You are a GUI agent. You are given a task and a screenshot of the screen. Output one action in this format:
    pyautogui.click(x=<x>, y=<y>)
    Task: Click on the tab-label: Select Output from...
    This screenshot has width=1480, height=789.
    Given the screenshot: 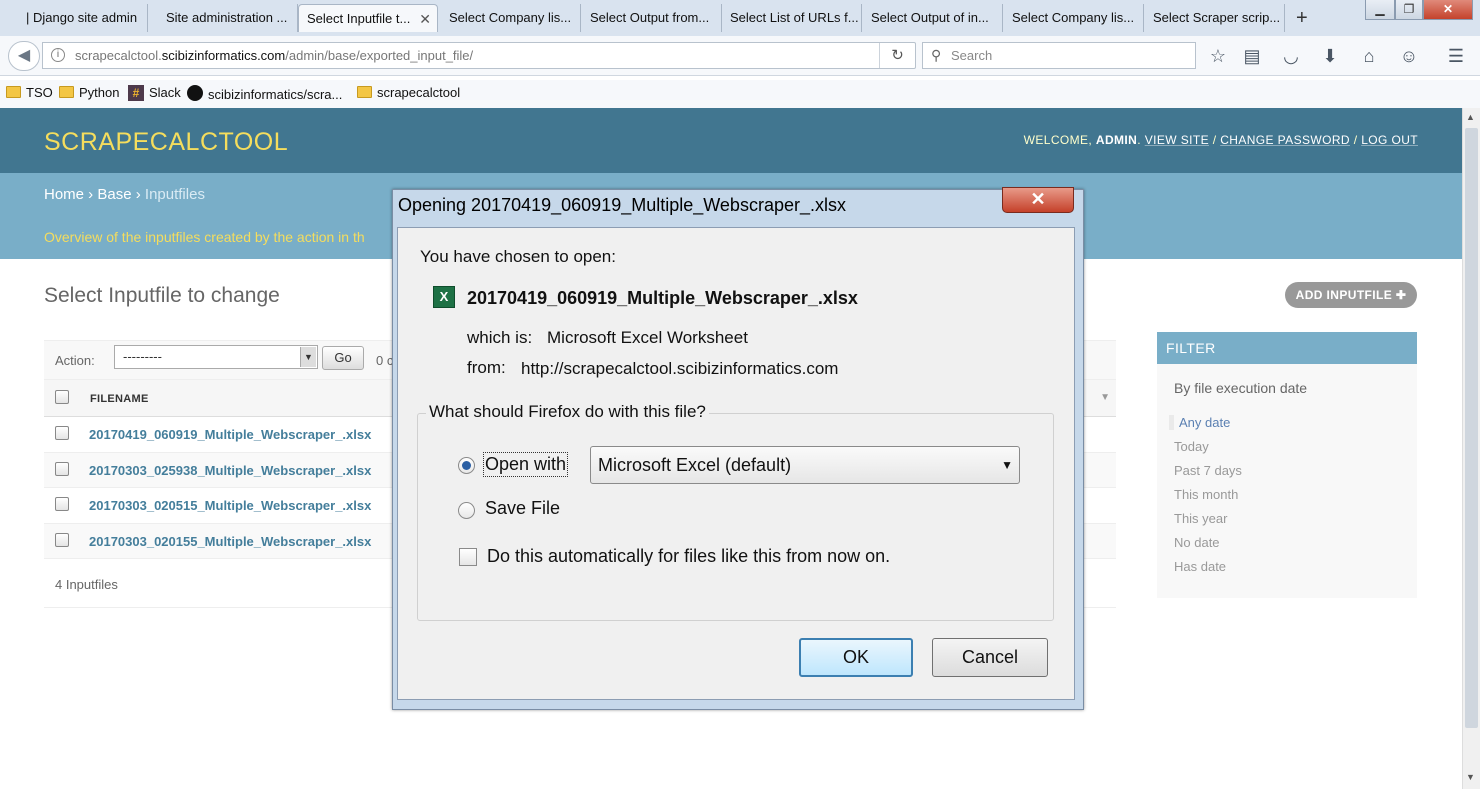 What is the action you would take?
    pyautogui.click(x=650, y=17)
    